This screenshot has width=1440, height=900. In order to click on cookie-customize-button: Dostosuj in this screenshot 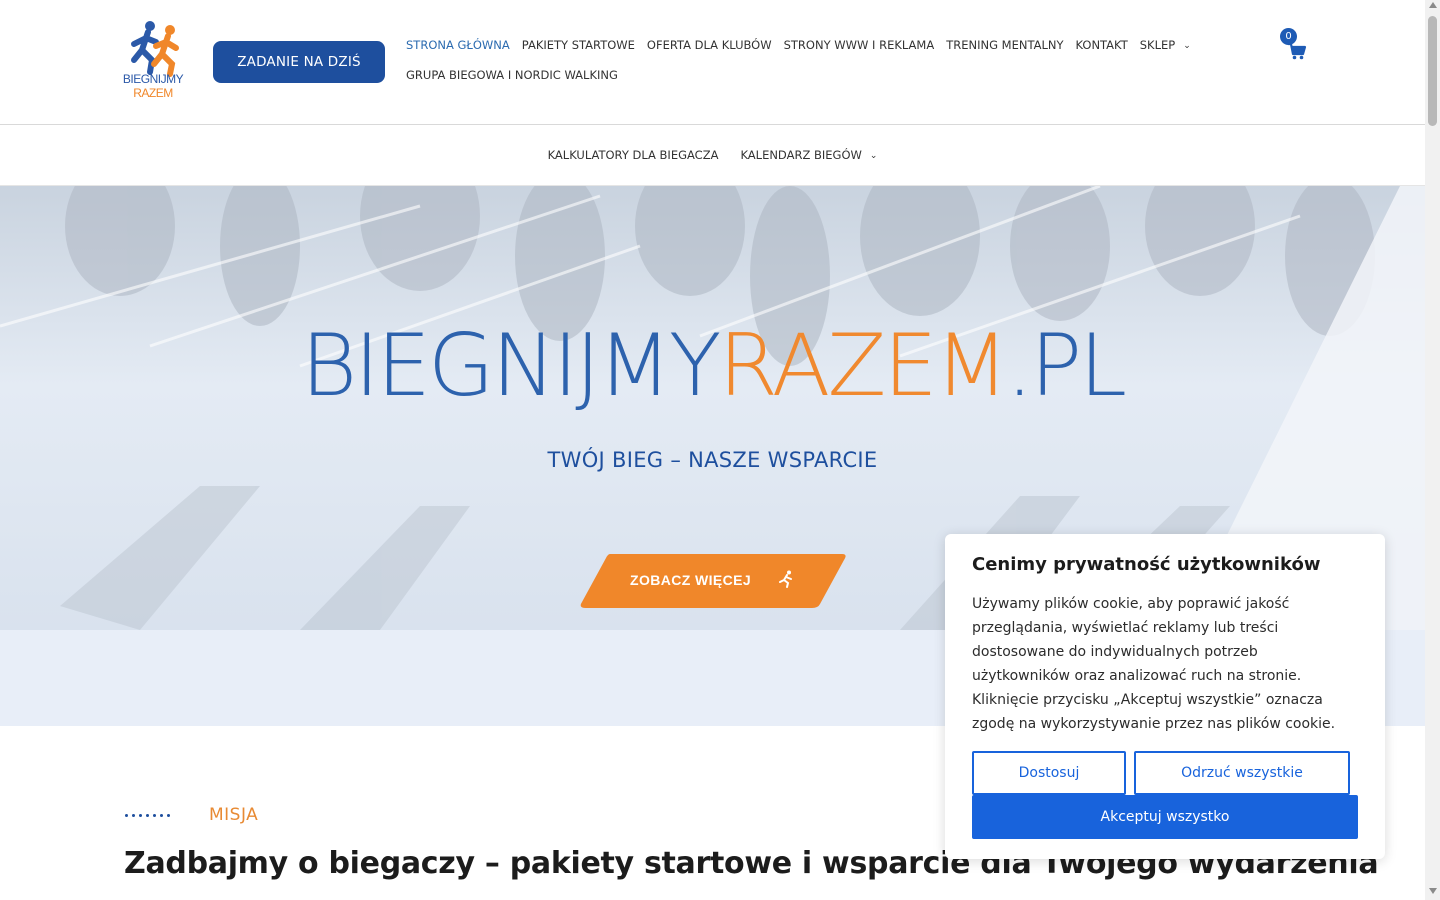, I will do `click(1049, 773)`.